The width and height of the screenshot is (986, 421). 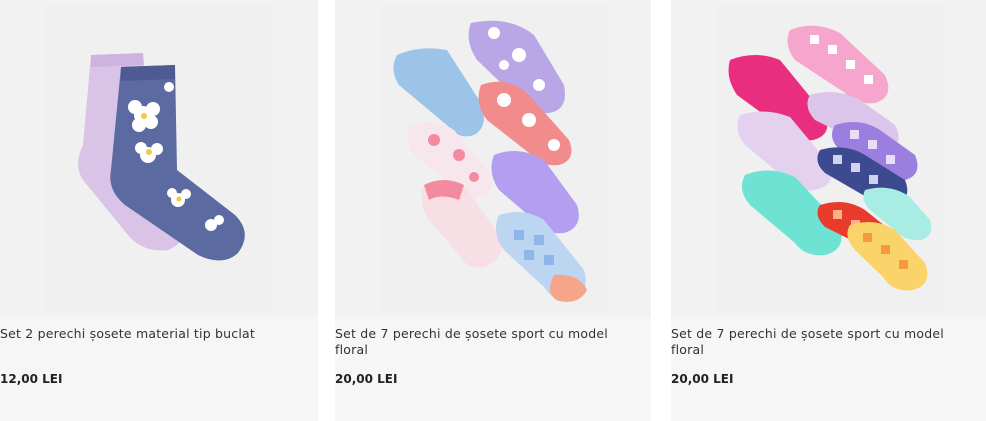 I want to click on product-price: 12,00 LEI, so click(x=31, y=379).